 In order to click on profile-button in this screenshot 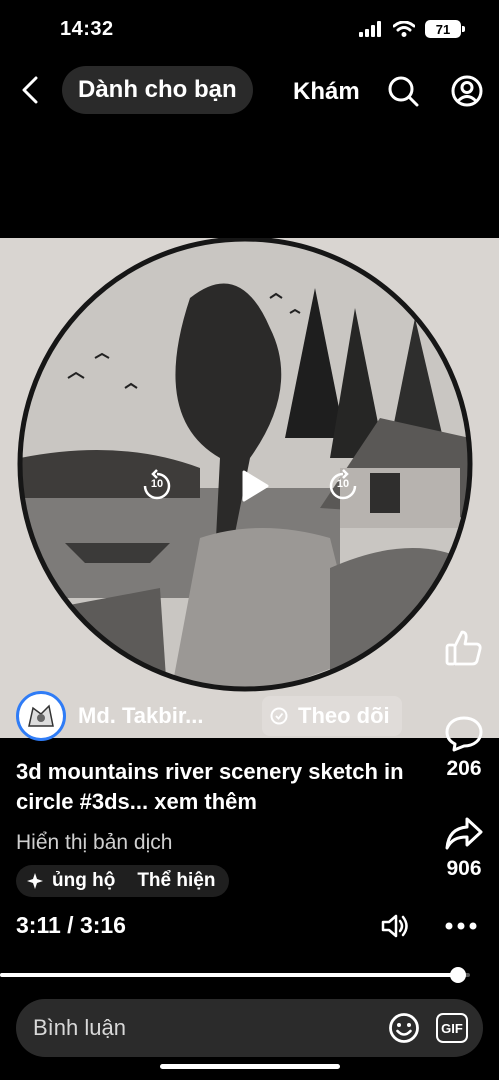, I will do `click(467, 91)`.